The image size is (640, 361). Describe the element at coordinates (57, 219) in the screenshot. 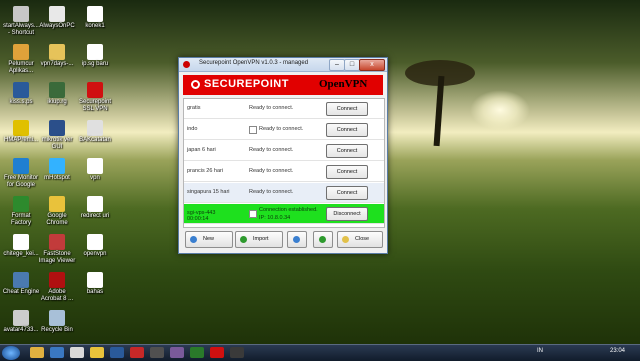

I see `desktop-icon-label: Google Chrome` at that location.